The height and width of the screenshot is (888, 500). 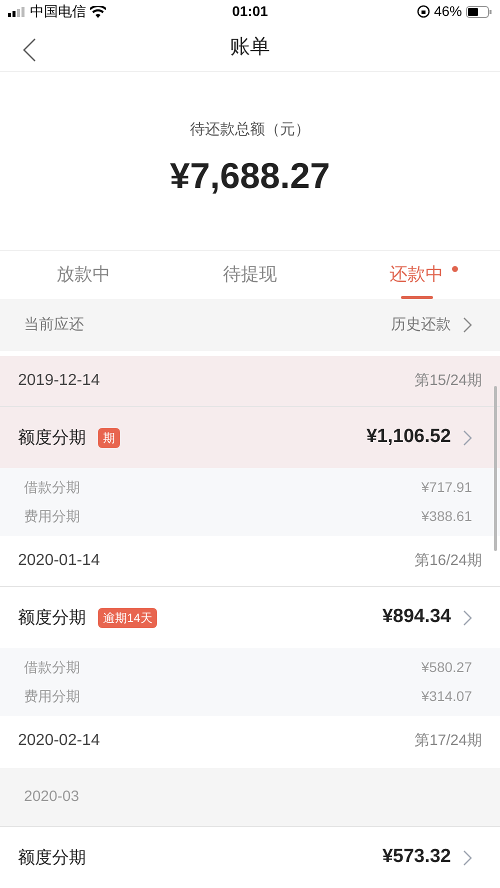 What do you see at coordinates (59, 381) in the screenshot?
I see `due-date: 2019-12-14` at bounding box center [59, 381].